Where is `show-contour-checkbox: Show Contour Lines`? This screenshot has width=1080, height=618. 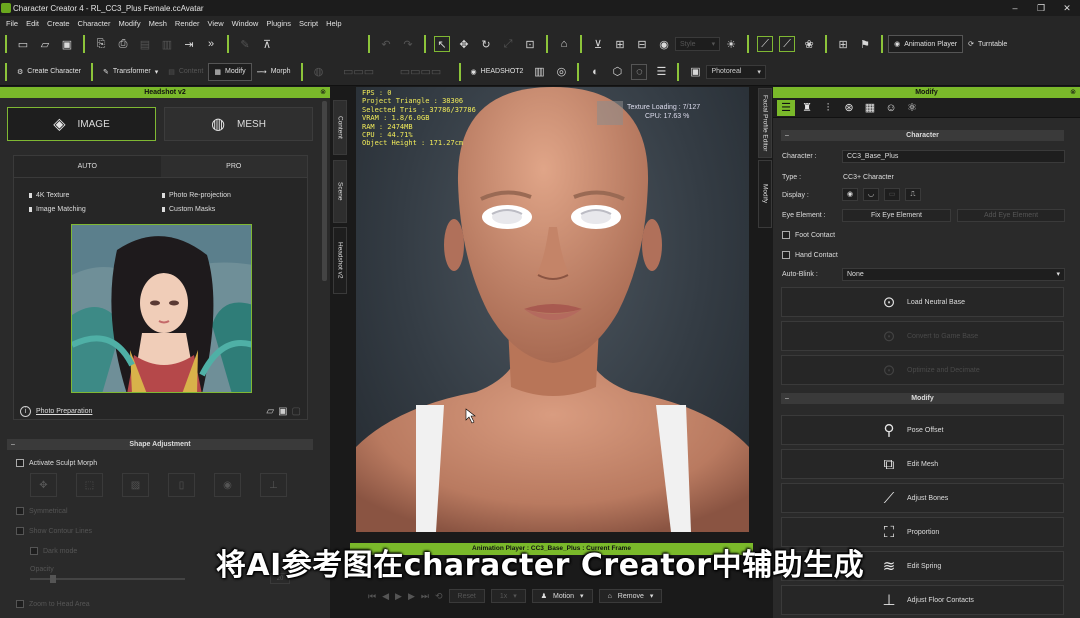
show-contour-checkbox: Show Contour Lines is located at coordinates (54, 531).